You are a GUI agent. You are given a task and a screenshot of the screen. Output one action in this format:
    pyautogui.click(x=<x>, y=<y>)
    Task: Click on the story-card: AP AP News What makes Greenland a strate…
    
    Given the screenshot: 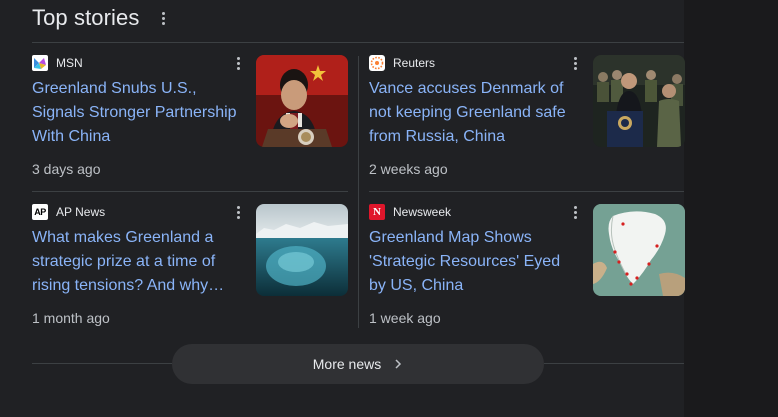 What is the action you would take?
    pyautogui.click(x=190, y=274)
    